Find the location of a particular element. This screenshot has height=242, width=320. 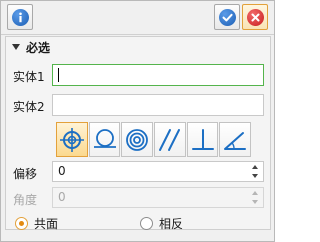

concentric-tool is located at coordinates (72, 139).